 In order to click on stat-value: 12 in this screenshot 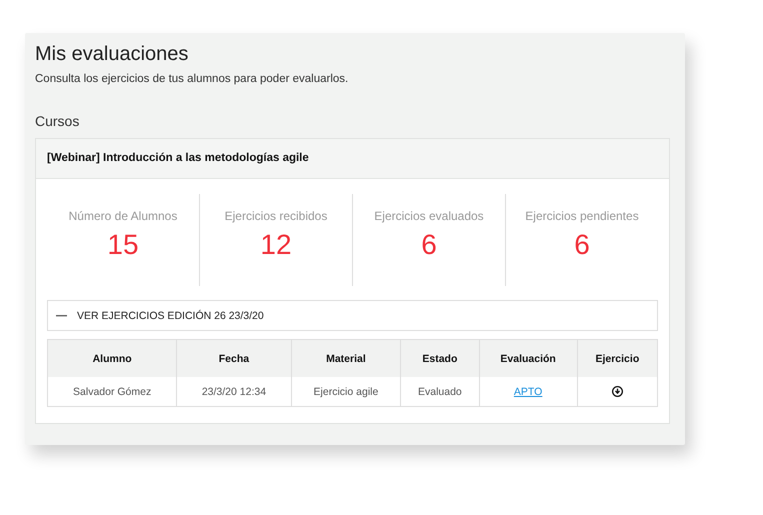, I will do `click(276, 245)`.